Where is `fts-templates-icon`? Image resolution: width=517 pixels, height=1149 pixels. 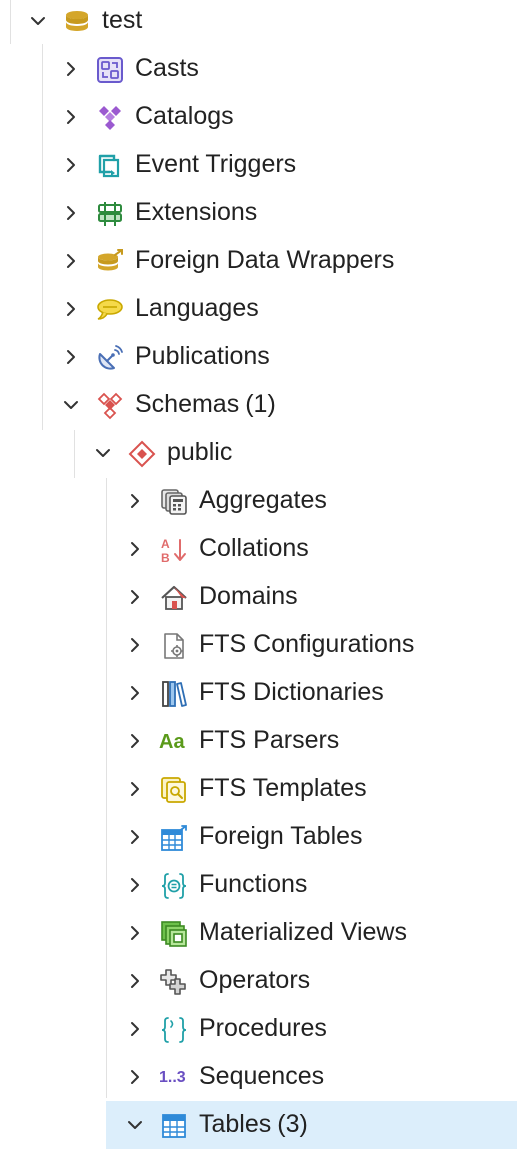 fts-templates-icon is located at coordinates (174, 790).